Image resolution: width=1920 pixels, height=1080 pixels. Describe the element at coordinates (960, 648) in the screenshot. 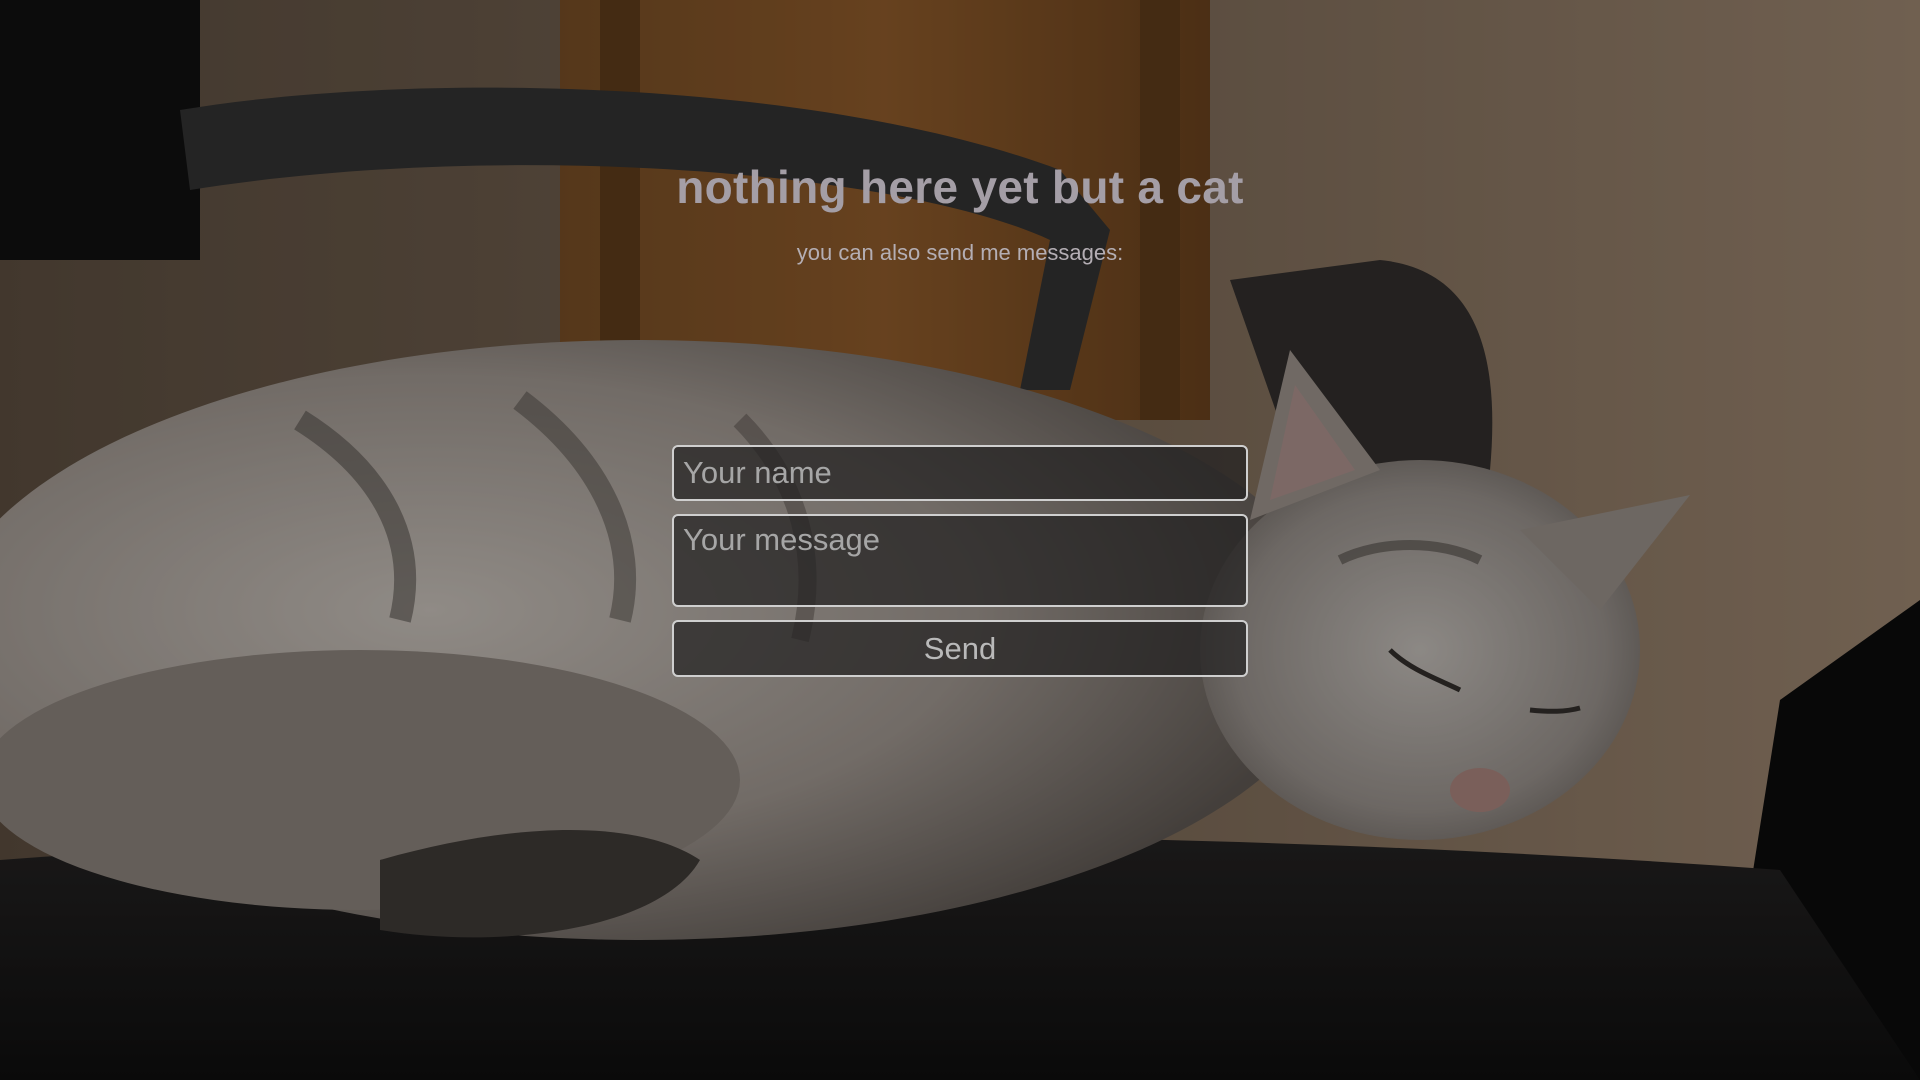

I see `send-button: Send` at that location.